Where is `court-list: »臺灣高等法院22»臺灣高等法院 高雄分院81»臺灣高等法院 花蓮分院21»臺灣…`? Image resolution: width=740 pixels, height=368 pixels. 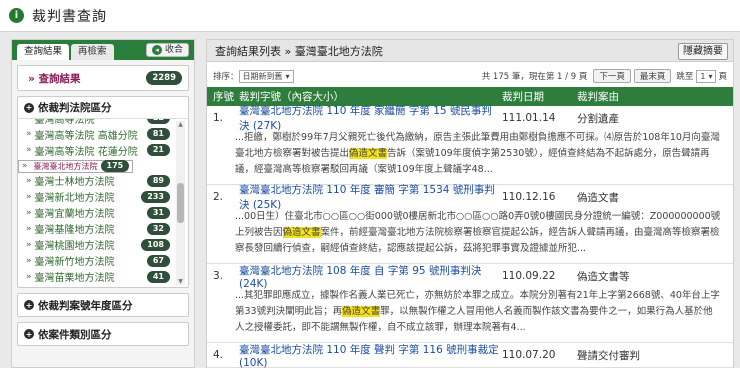
court-list: »臺灣高等法院22»臺灣高等法院 高雄分院81»臺灣高等法院 花蓮分院21»臺灣… is located at coordinates (103, 203).